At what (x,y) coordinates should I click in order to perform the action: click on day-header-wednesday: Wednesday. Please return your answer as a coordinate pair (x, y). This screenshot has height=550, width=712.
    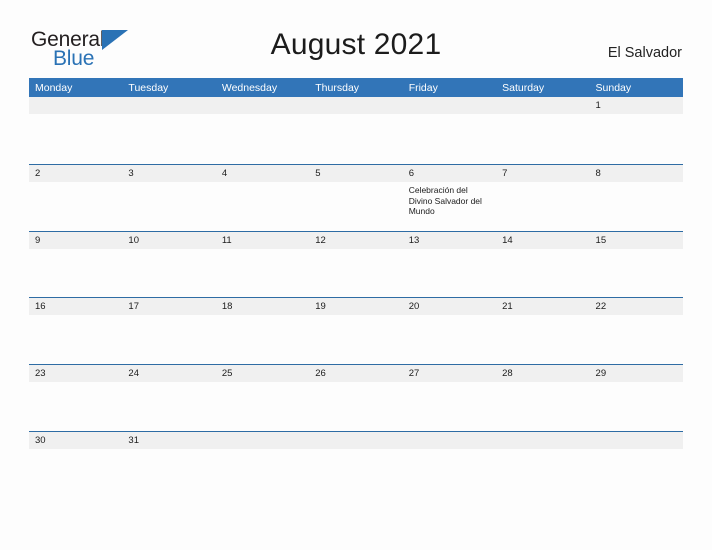
    Looking at the image, I should click on (249, 87).